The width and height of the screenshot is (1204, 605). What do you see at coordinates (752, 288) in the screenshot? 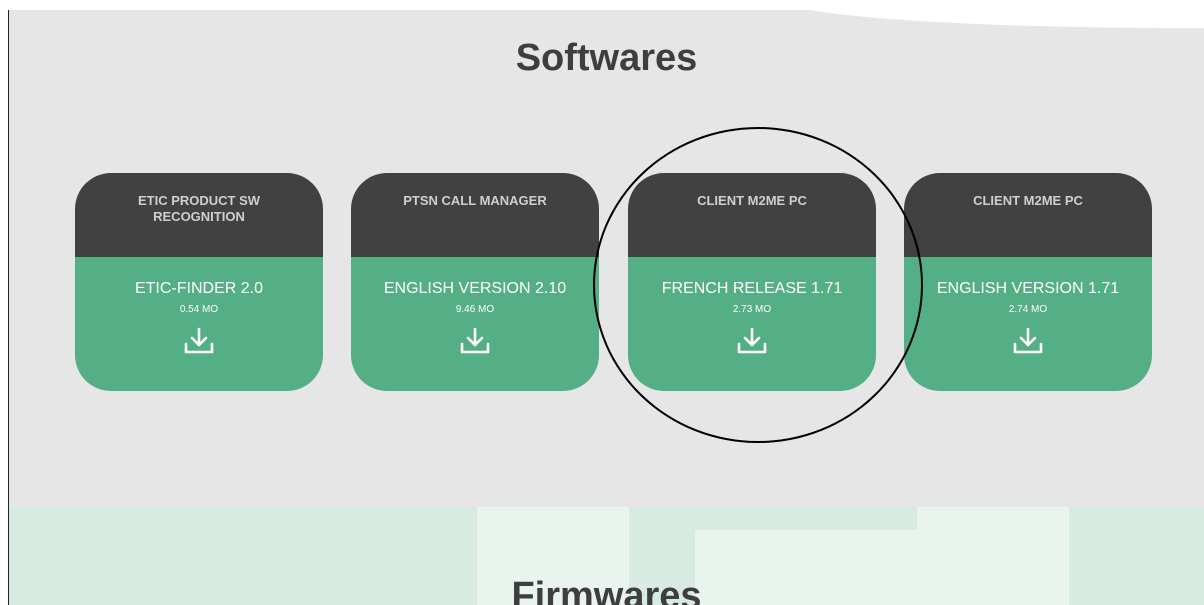
I see `card-version: FRENCH RELEASE 1.71` at bounding box center [752, 288].